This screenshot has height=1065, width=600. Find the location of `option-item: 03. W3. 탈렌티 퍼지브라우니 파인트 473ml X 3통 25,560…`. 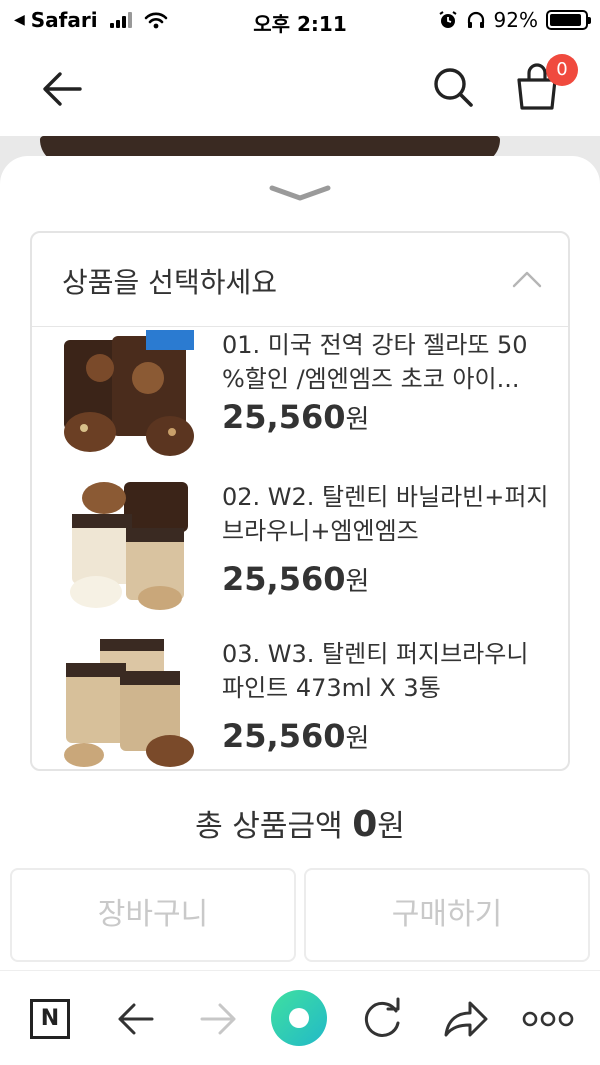

option-item: 03. W3. 탈렌티 퍼지브라우니 파인트 473ml X 3통 25,560… is located at coordinates (300, 702).